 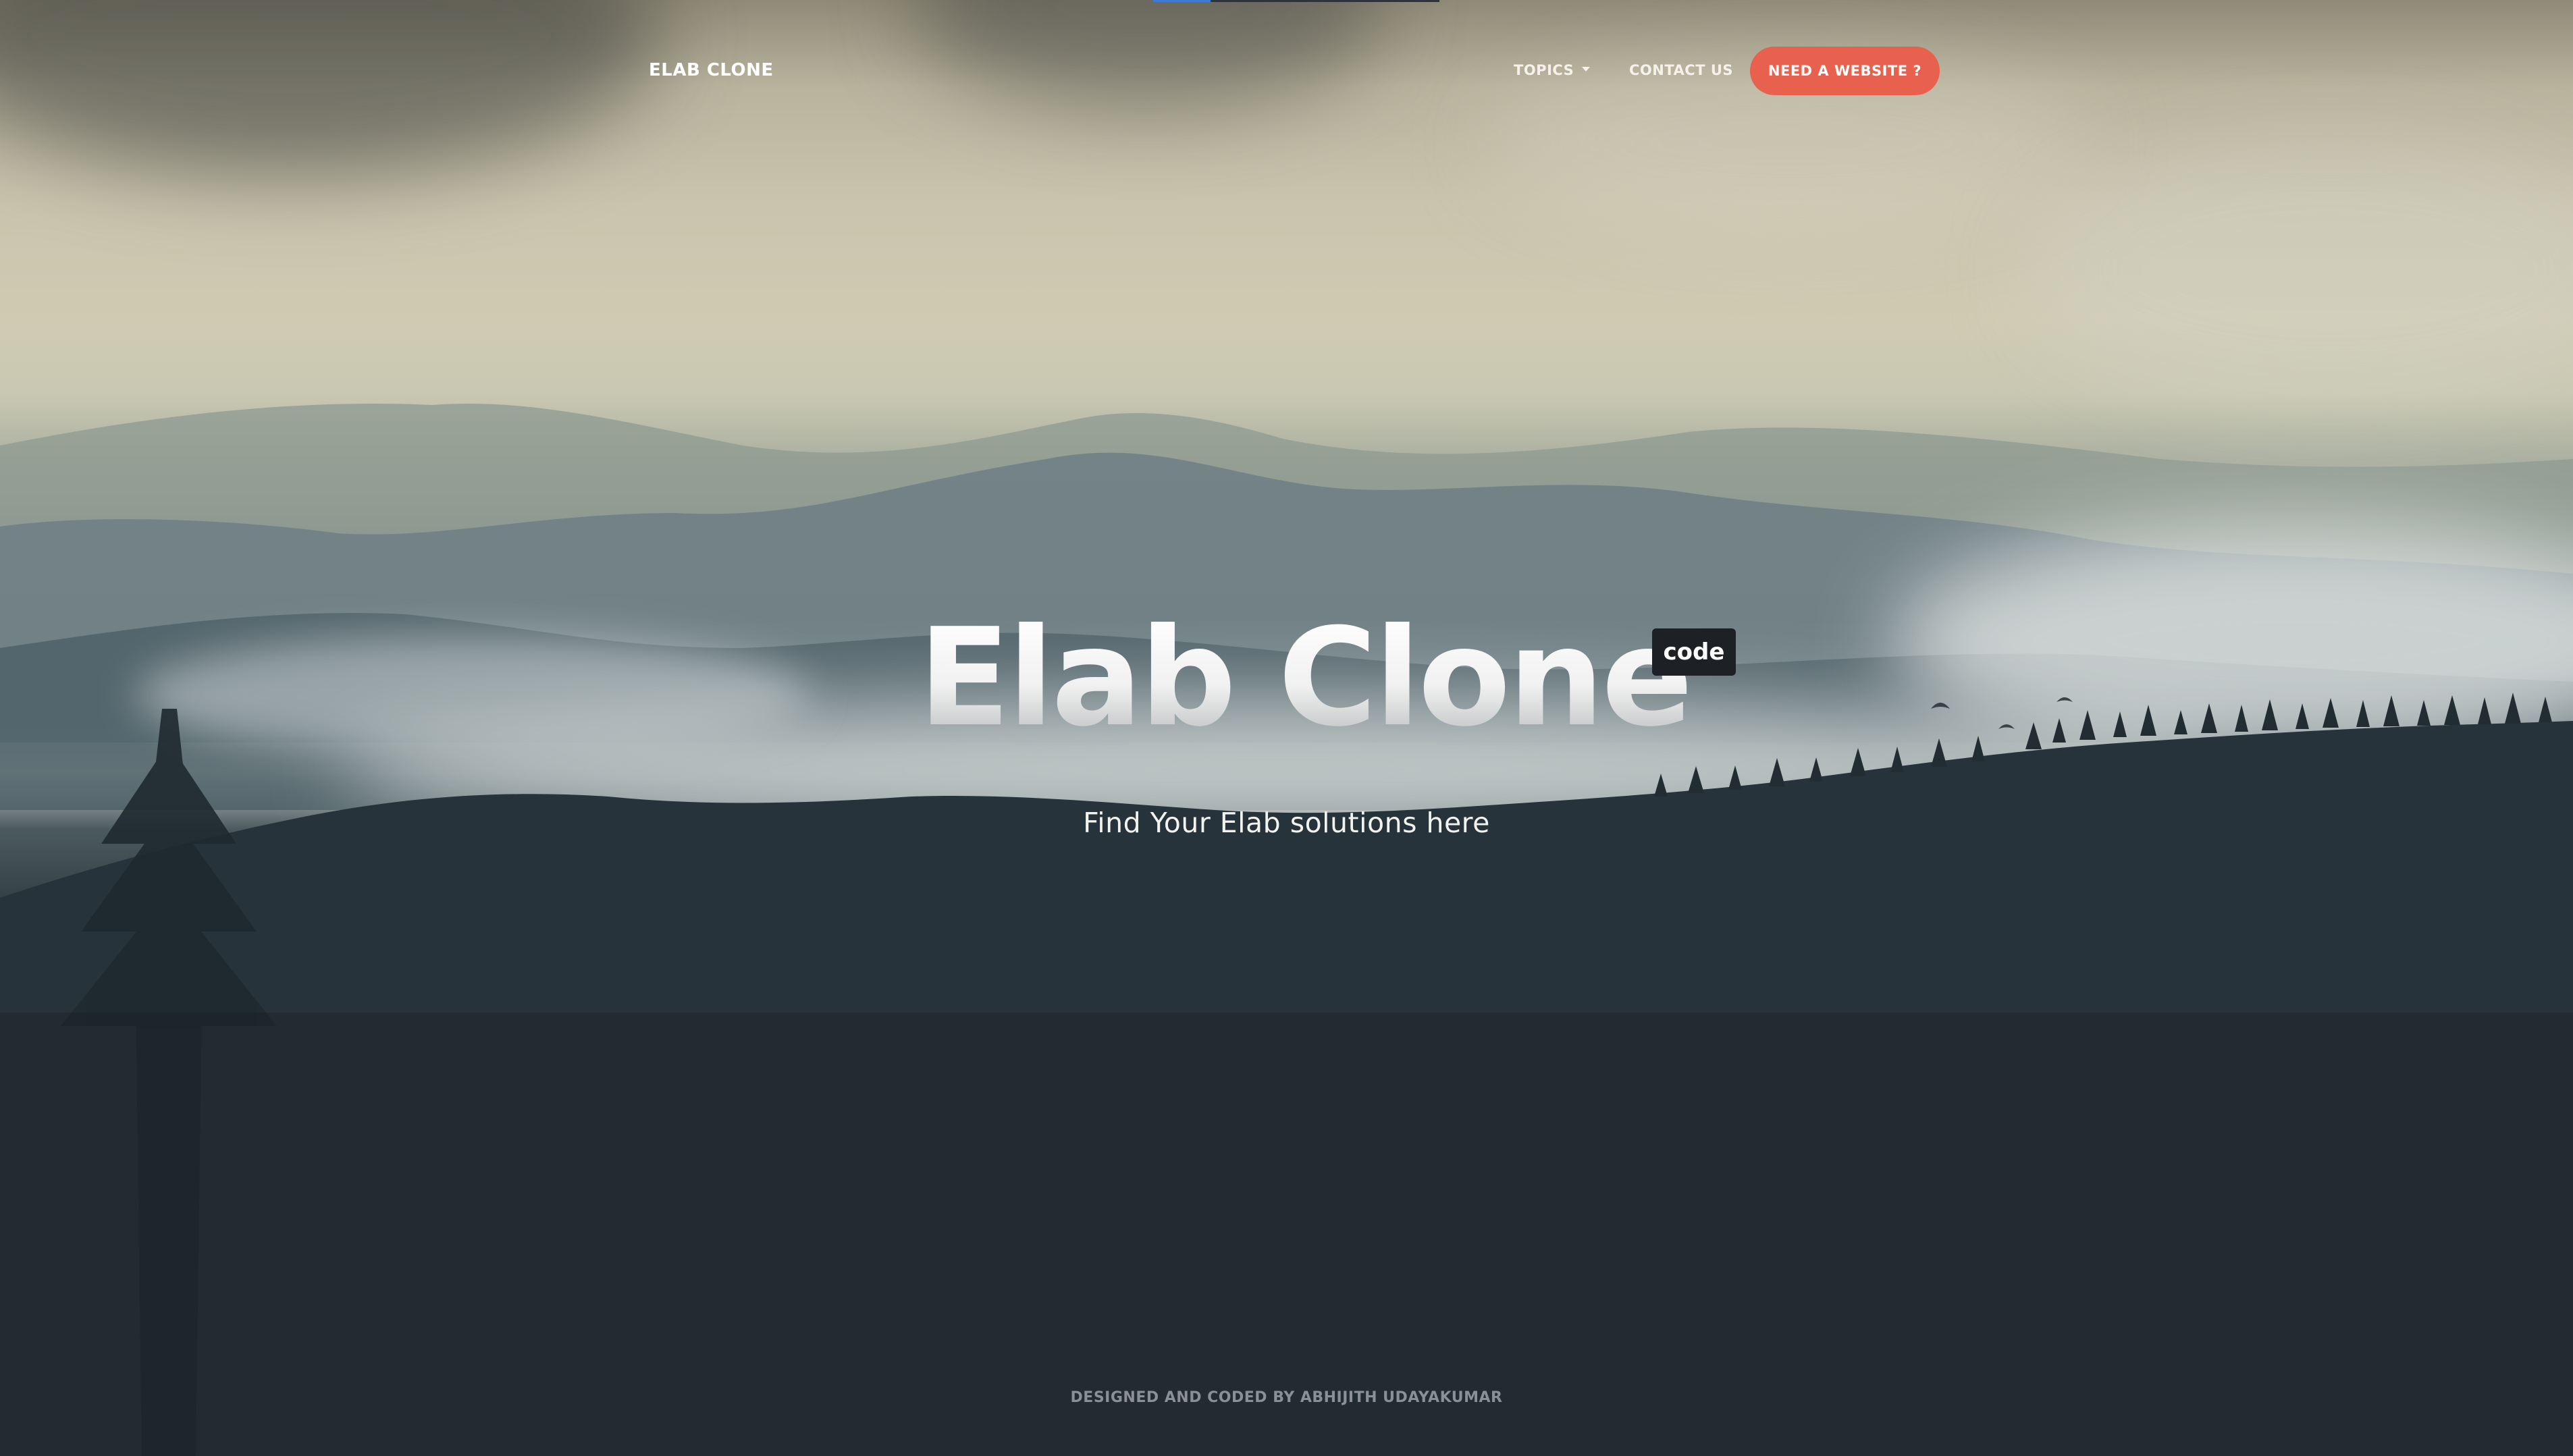 I want to click on need-website-button: NEED A WEBSITE ?, so click(x=1845, y=71).